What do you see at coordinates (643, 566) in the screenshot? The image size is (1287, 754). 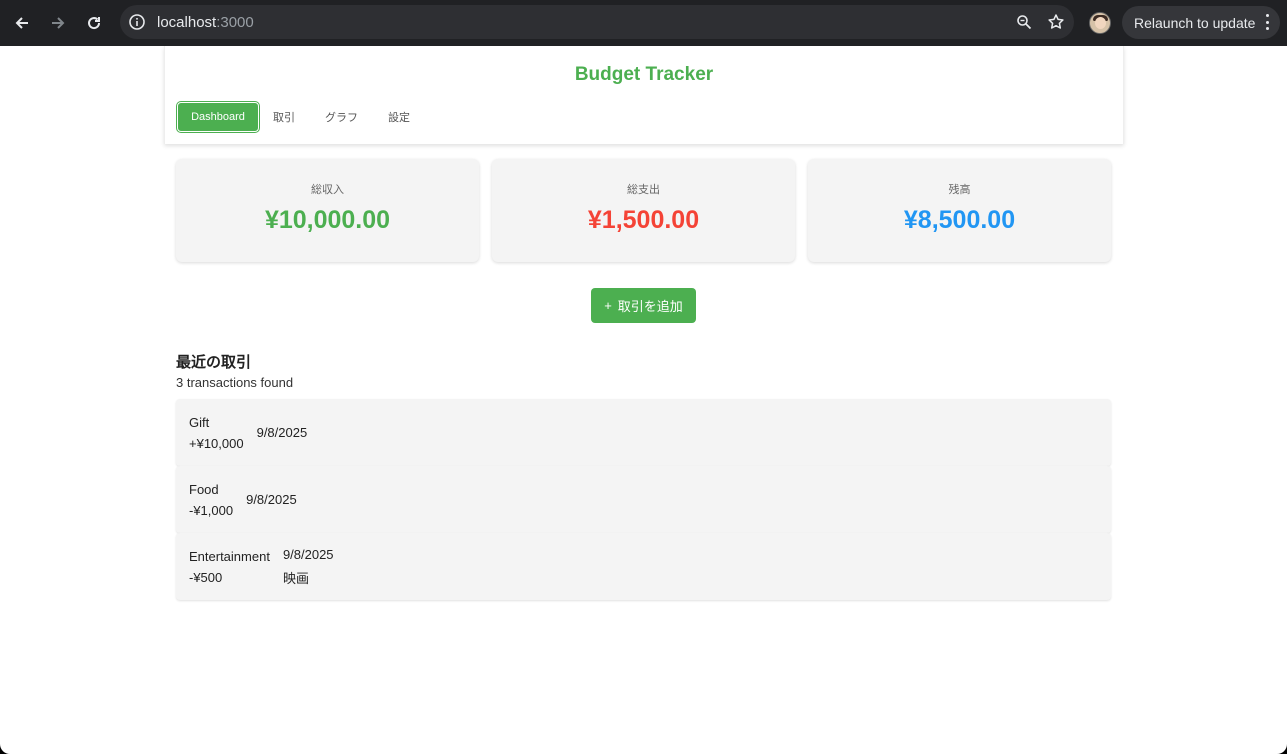 I see `list-item: Entertainment -¥500 9/8/2025 映画` at bounding box center [643, 566].